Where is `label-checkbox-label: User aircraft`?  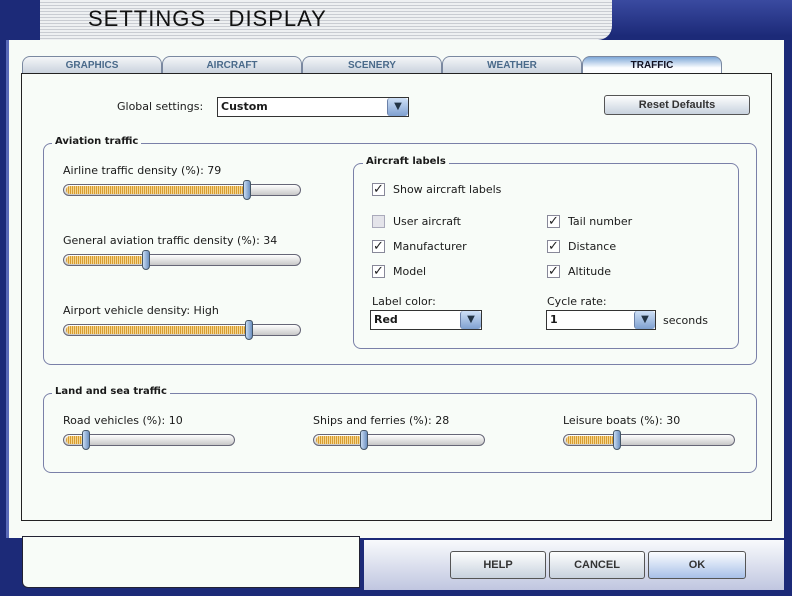
label-checkbox-label: User aircraft is located at coordinates (427, 221).